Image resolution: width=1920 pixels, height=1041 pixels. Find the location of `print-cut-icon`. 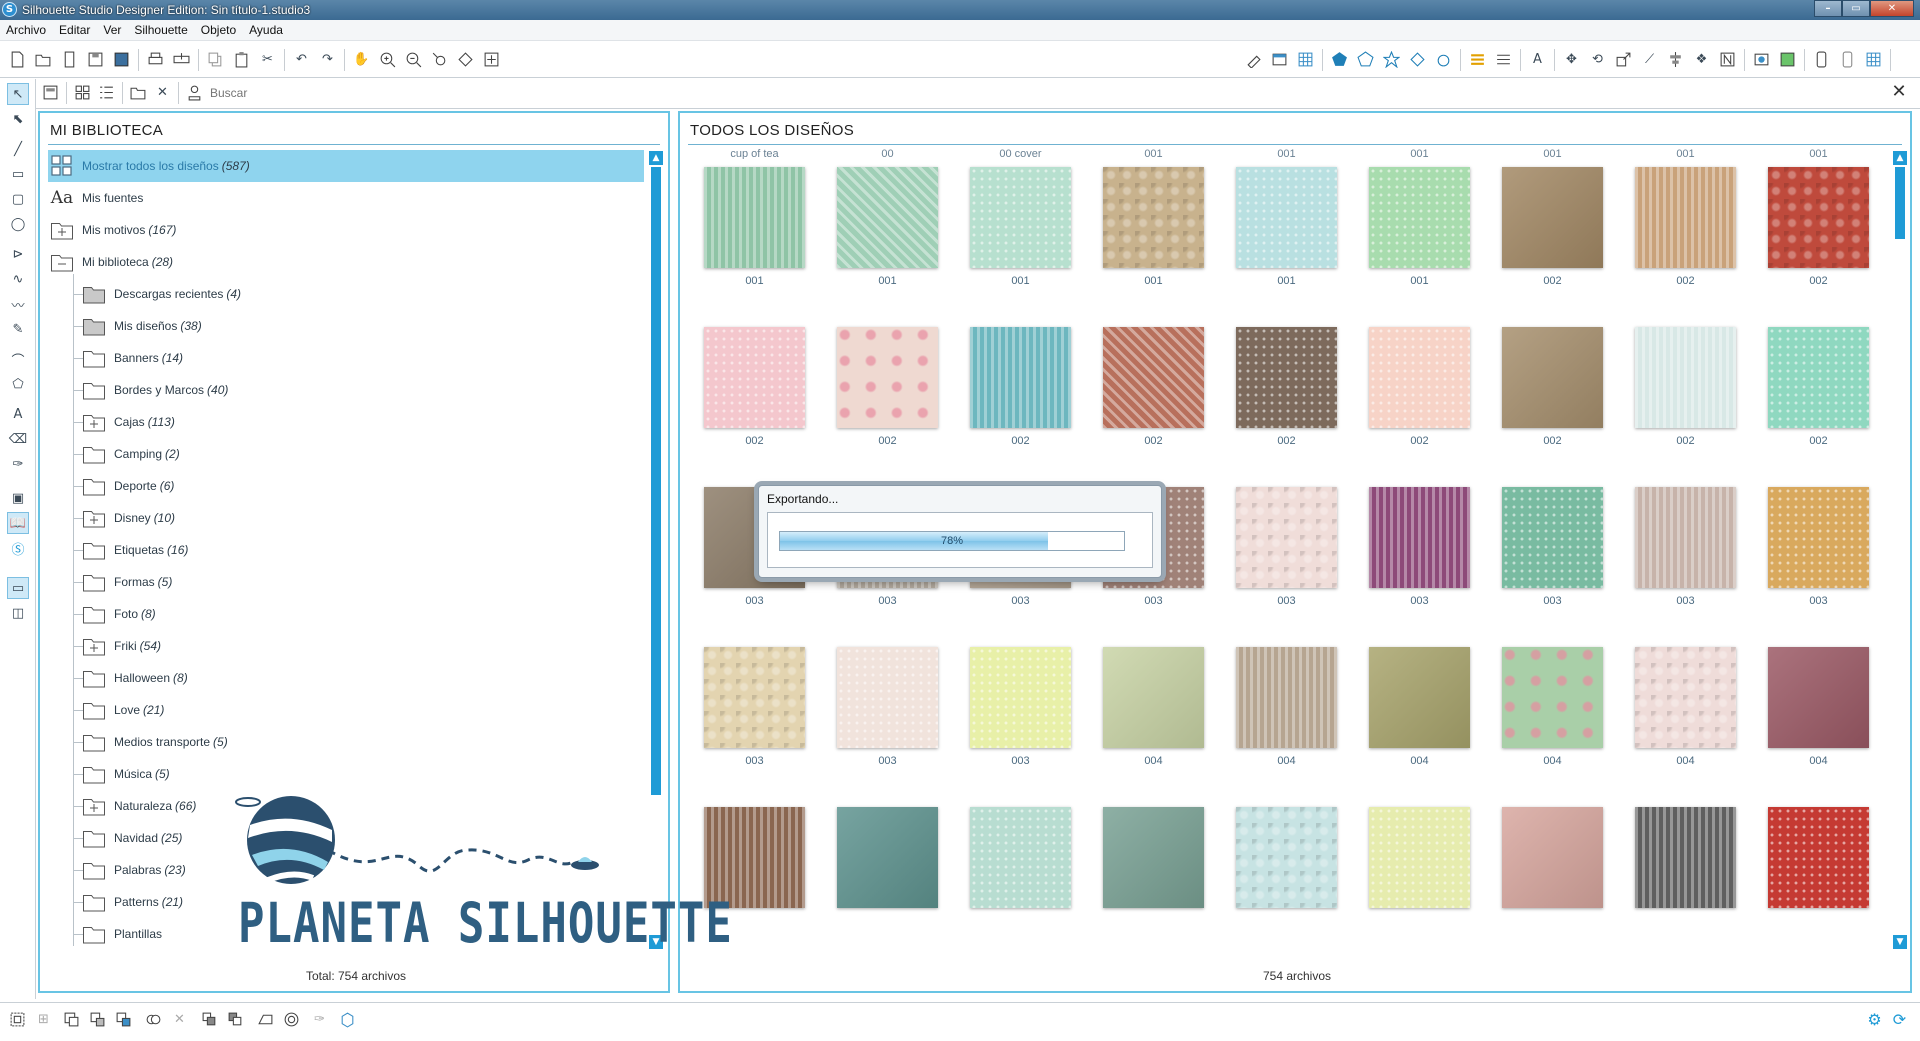

print-cut-icon is located at coordinates (1787, 59).